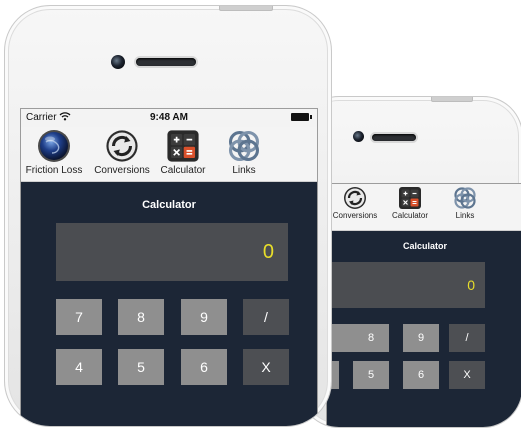 The height and width of the screenshot is (428, 521). I want to click on tab-label: Links, so click(244, 170).